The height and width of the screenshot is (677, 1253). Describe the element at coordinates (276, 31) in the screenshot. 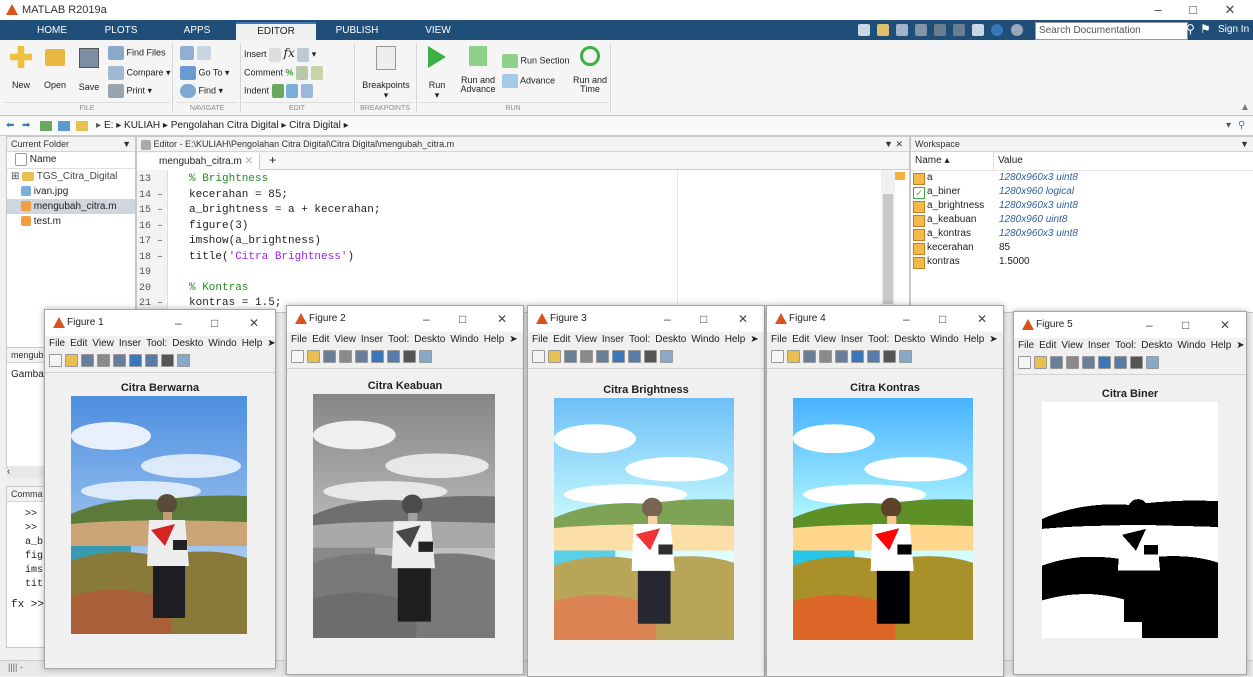

I see `tab-editor: EDITOR` at that location.